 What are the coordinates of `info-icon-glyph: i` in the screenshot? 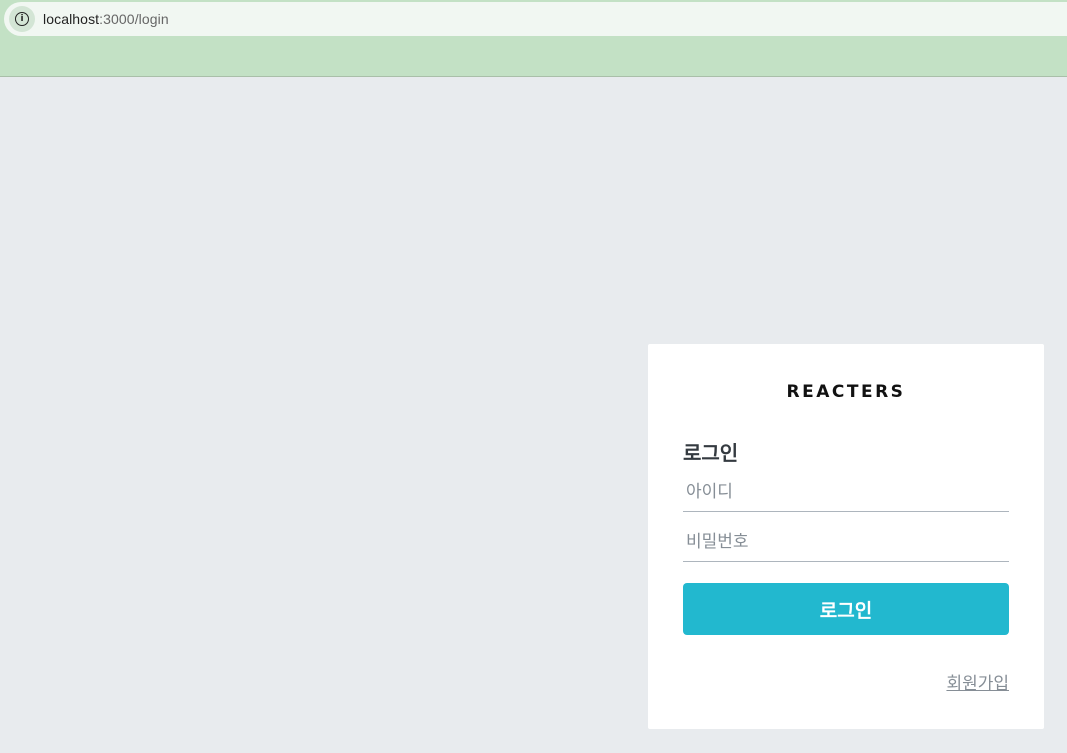 It's located at (22, 19).